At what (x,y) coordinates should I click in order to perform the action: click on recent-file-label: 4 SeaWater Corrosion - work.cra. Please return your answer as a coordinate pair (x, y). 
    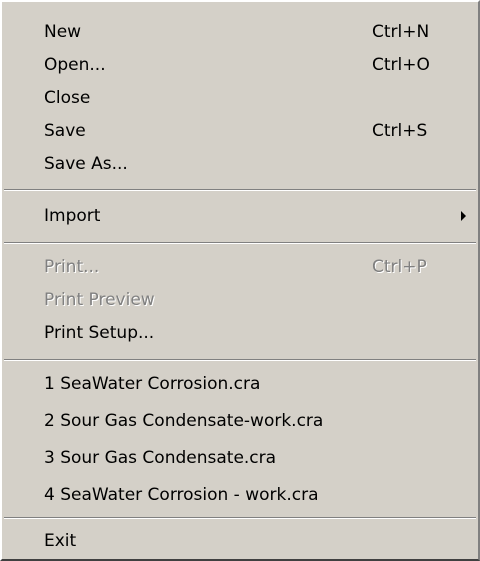
    Looking at the image, I should click on (181, 495).